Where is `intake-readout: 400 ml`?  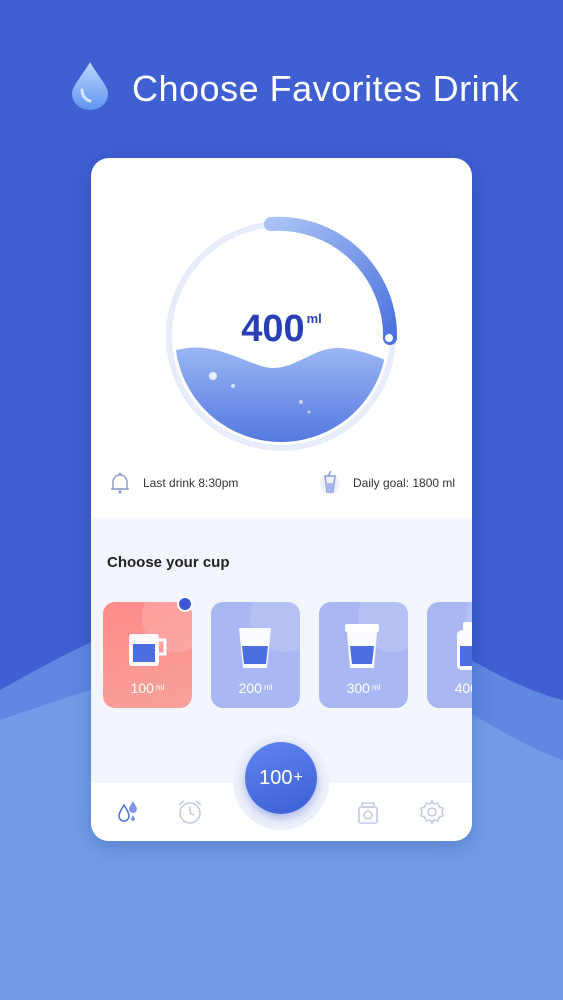
intake-readout: 400 ml is located at coordinates (281, 329).